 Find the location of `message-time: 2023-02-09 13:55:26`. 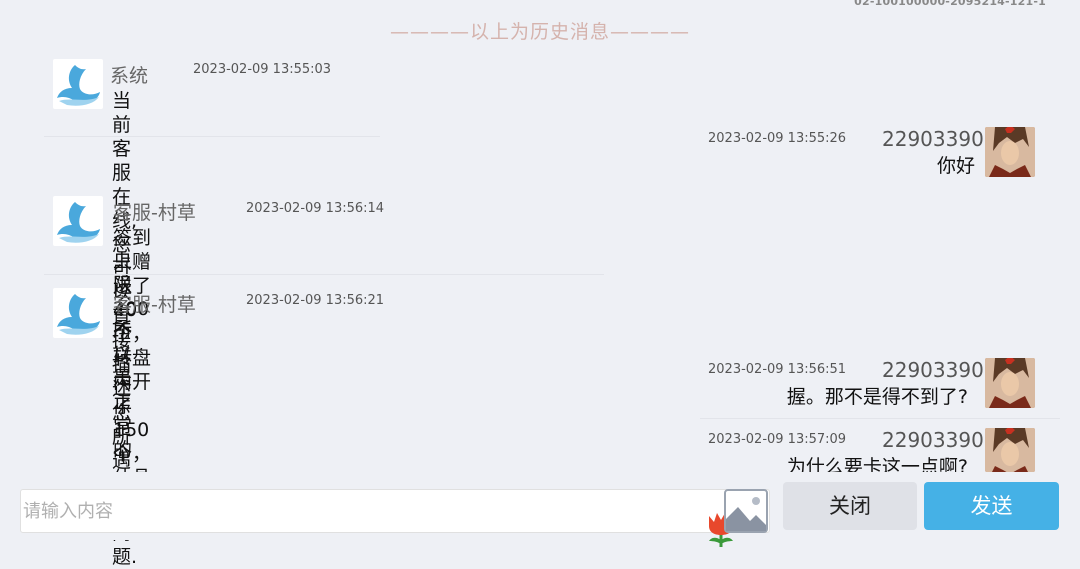

message-time: 2023-02-09 13:55:26 is located at coordinates (777, 138).